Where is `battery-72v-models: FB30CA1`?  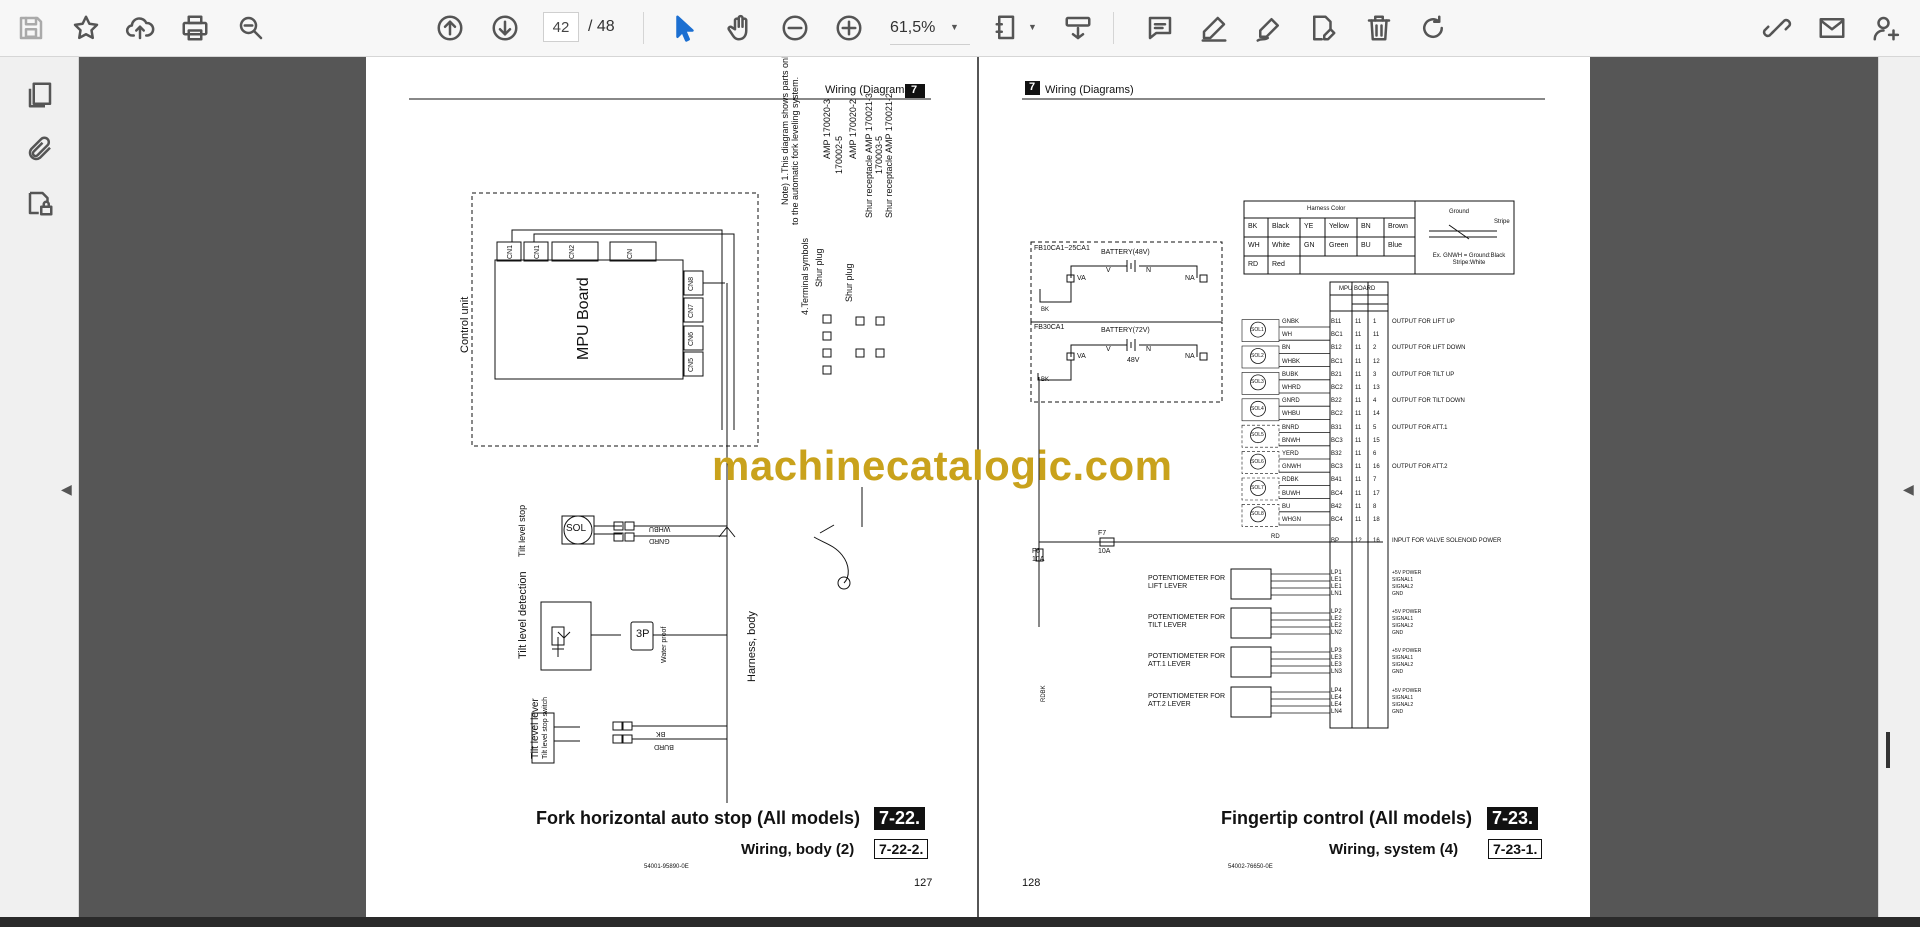
battery-72v-models: FB30CA1 is located at coordinates (1049, 327).